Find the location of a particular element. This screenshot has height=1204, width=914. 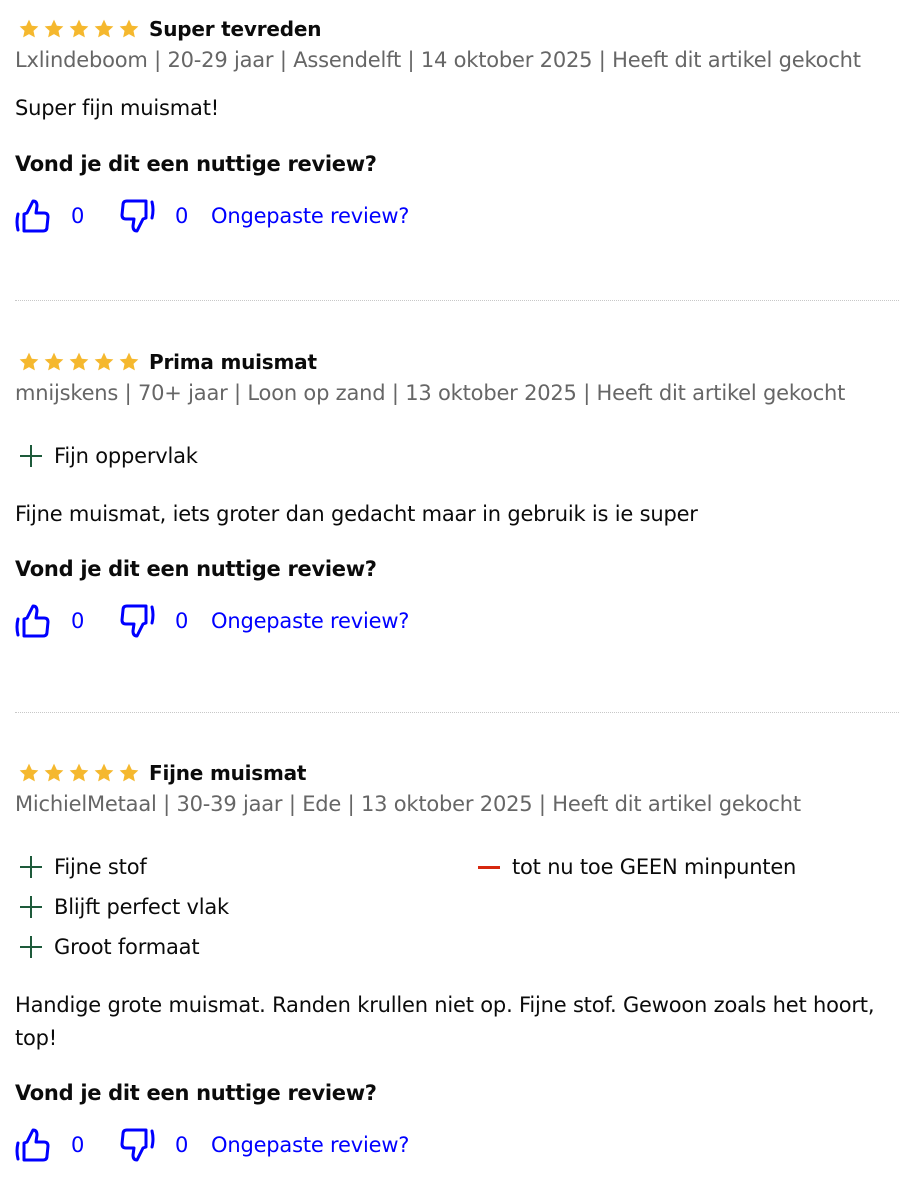

pro-item: Fijne stof is located at coordinates (244, 867).